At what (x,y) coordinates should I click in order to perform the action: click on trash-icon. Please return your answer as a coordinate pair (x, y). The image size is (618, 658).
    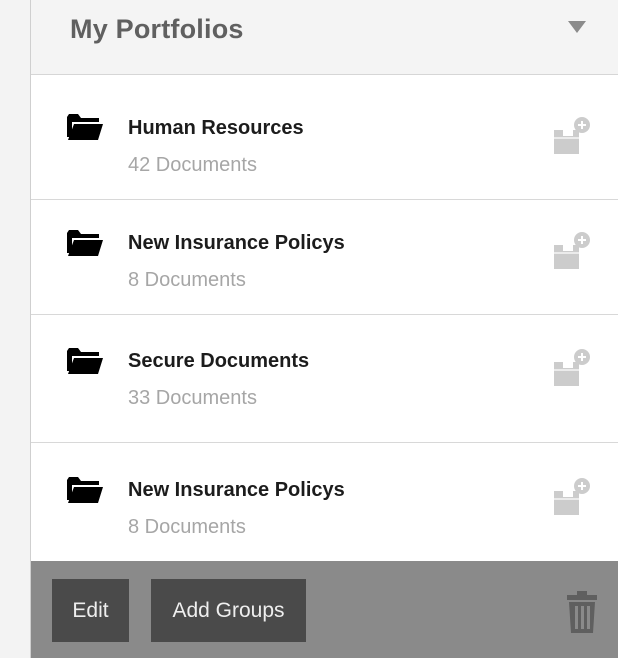
    Looking at the image, I should click on (582, 612).